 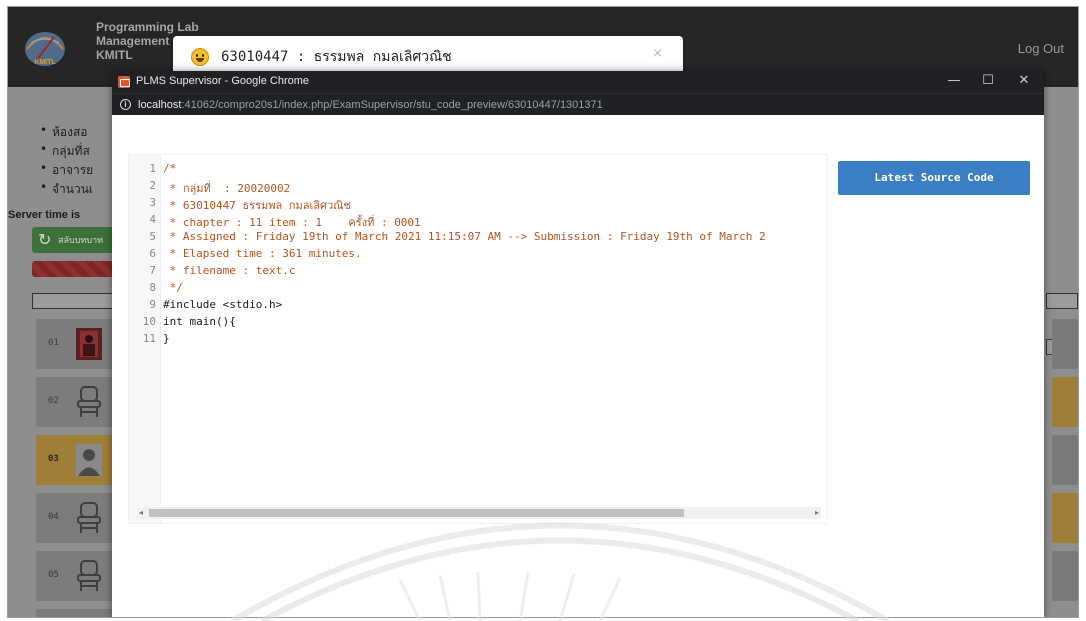 I want to click on seat-card: 03, so click(x=79, y=460).